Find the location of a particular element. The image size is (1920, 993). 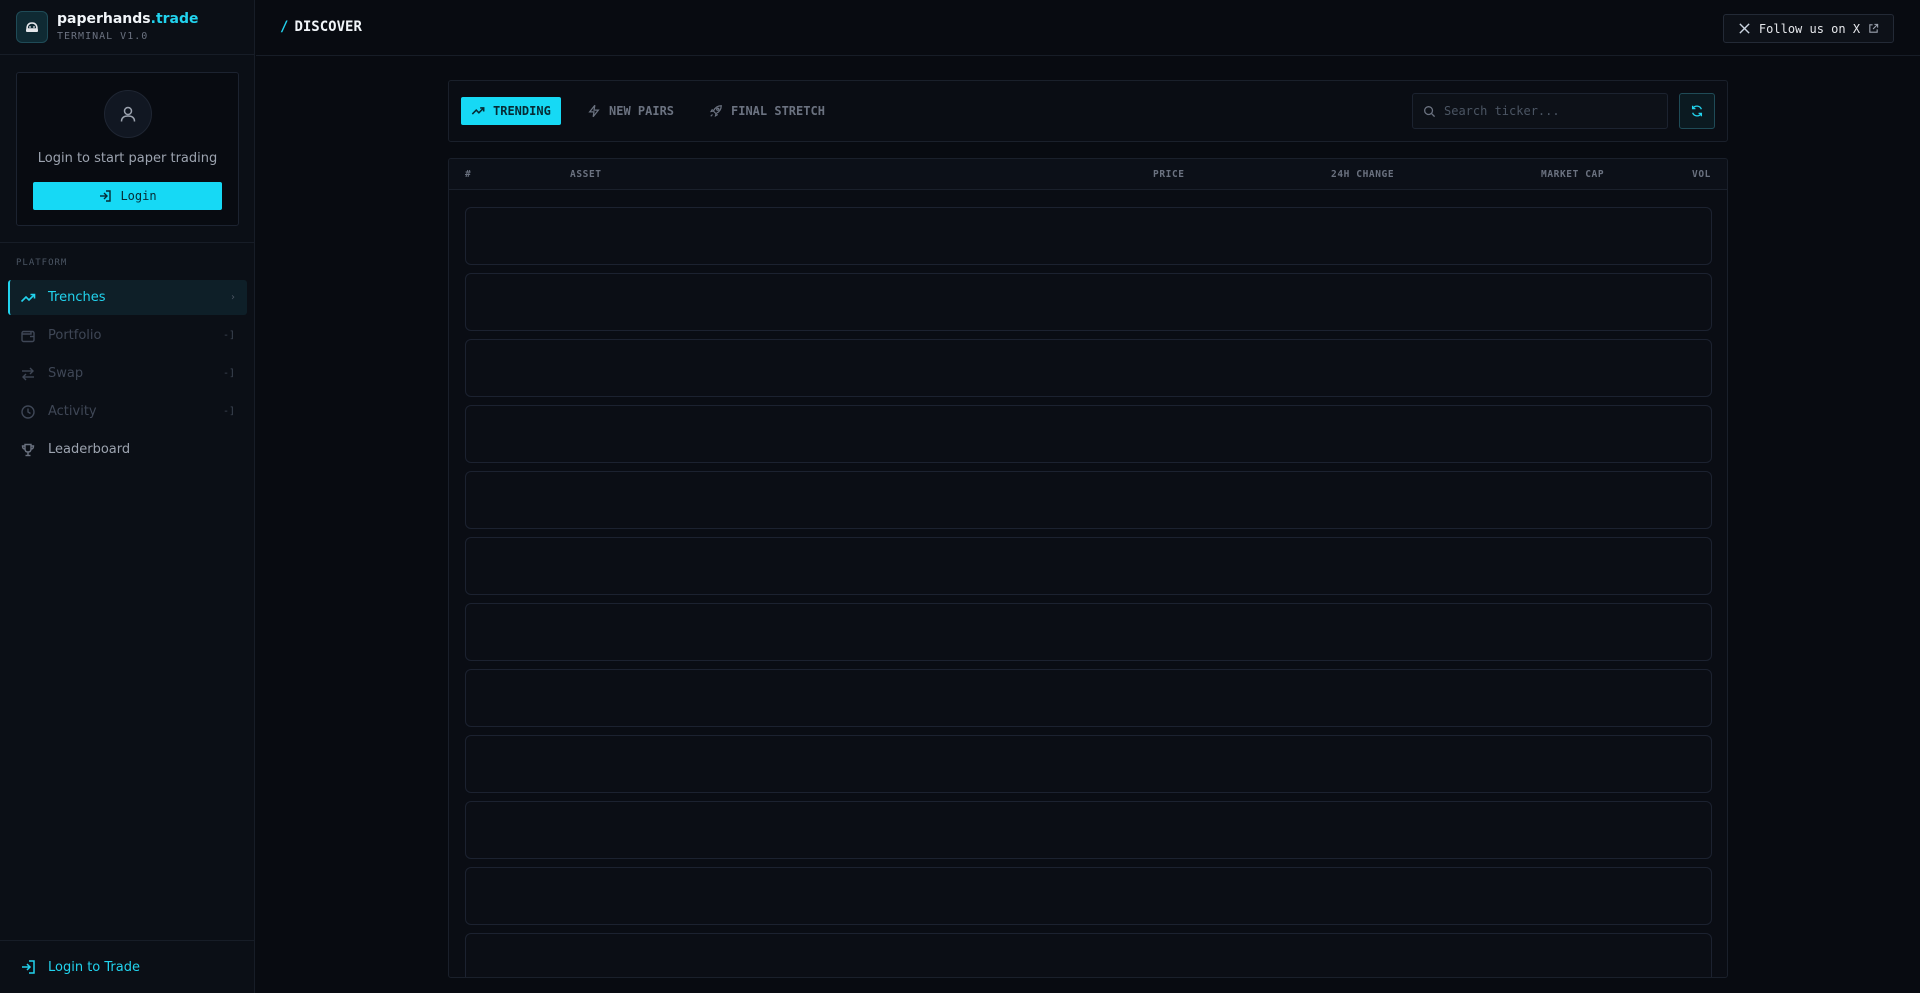

tab-final-stretch: FINAL STRETCH is located at coordinates (767, 111).